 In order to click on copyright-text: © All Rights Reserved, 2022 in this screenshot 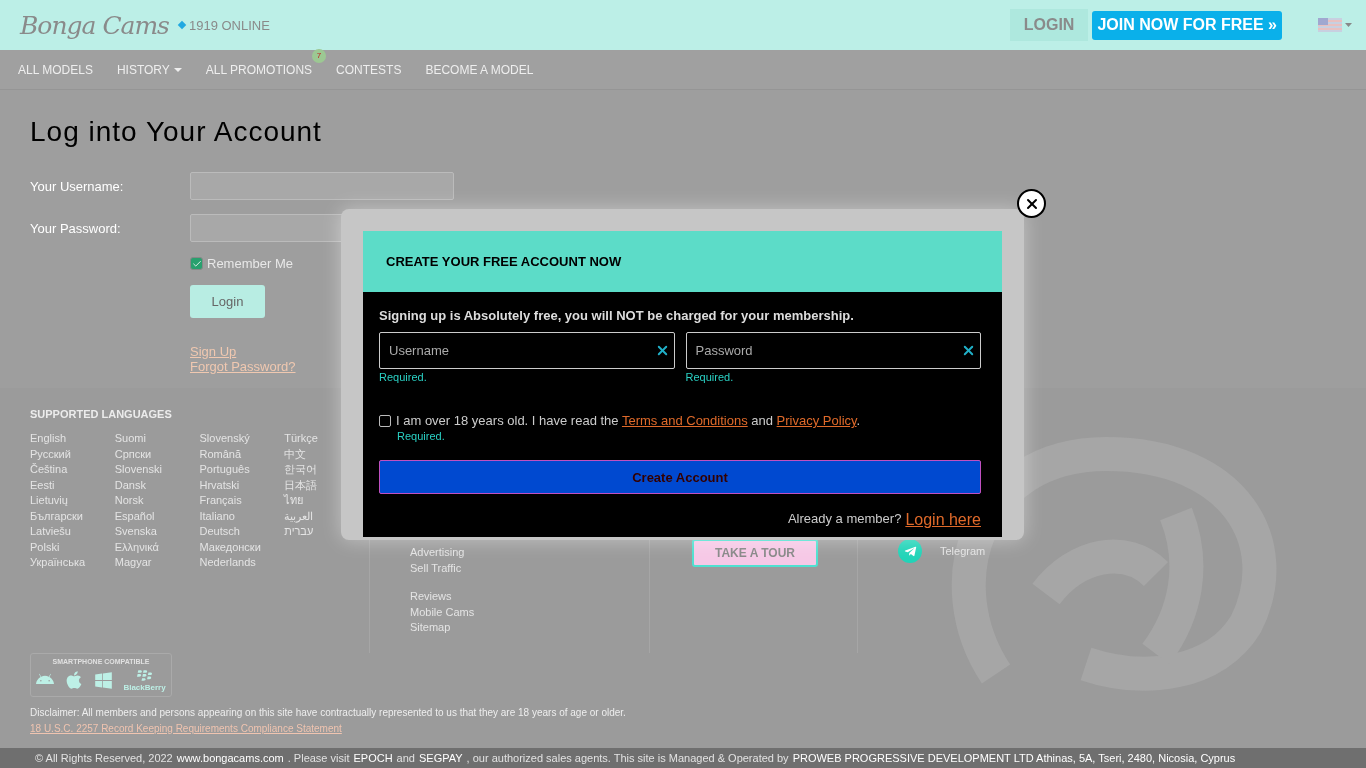, I will do `click(104, 758)`.